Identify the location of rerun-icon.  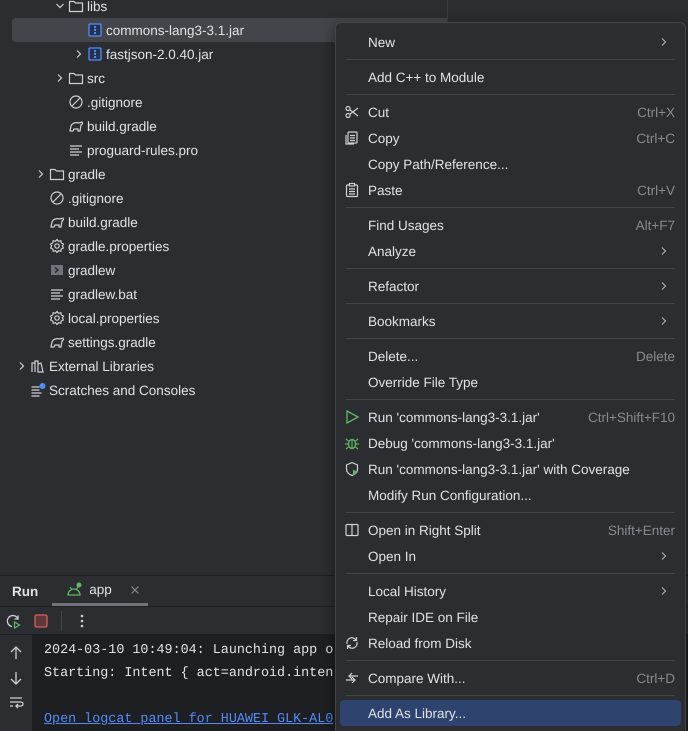
(13, 620).